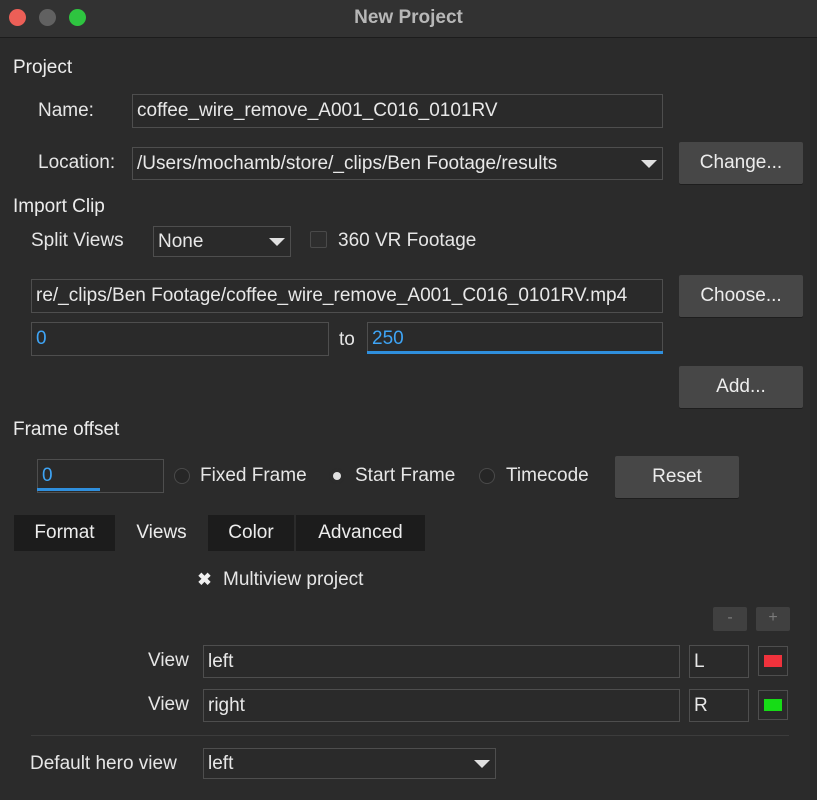 Image resolution: width=817 pixels, height=800 pixels. Describe the element at coordinates (204, 579) in the screenshot. I see `multiview-checkbox: ✖` at that location.